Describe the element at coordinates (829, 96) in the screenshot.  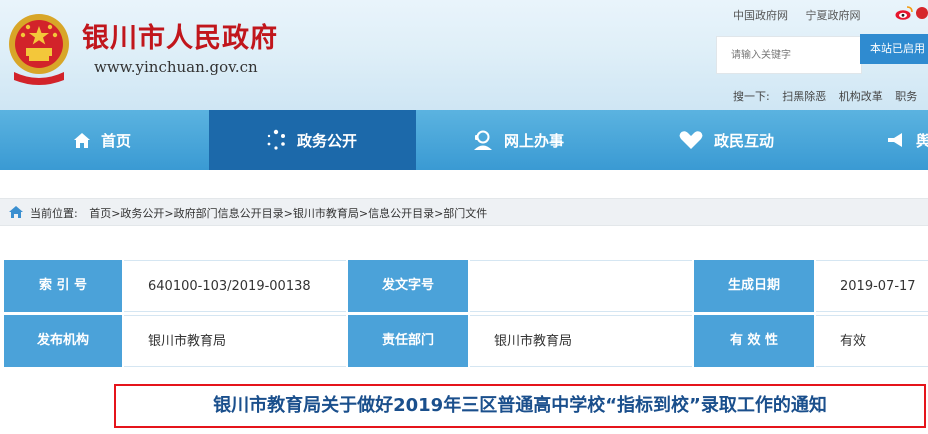
I see `hot-words: 搜一下: 扫黑除恶 机构改革 职务` at that location.